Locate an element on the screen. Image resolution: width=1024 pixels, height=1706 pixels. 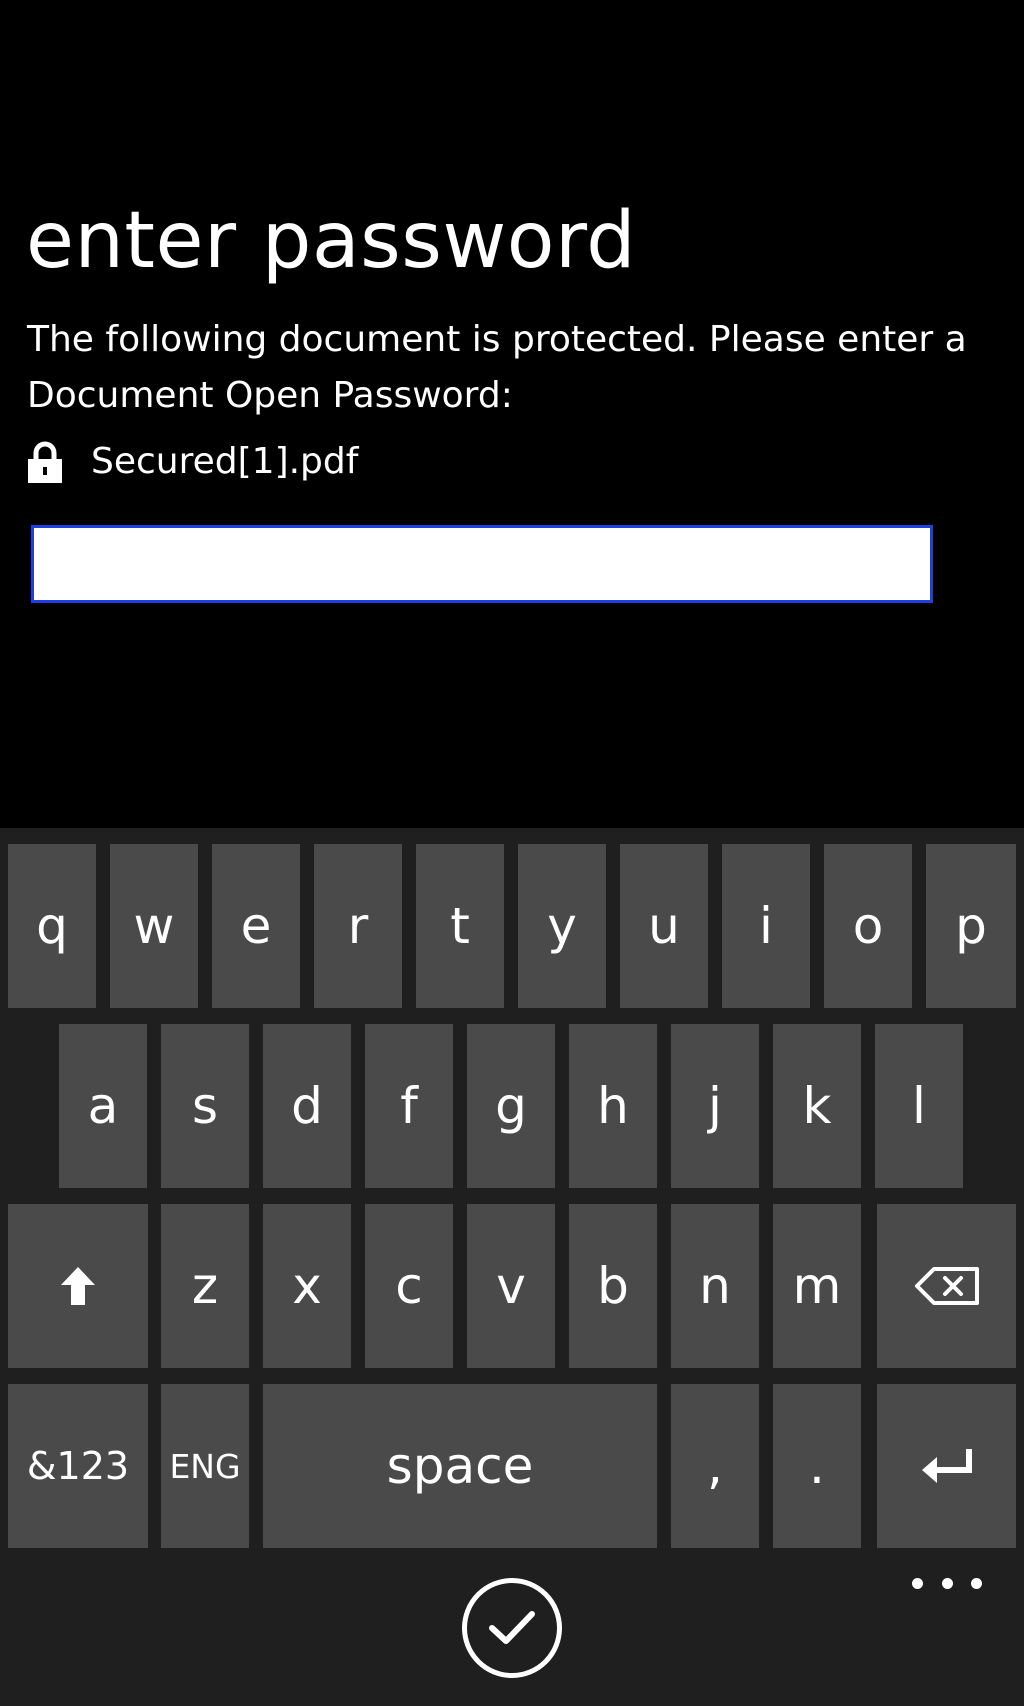
key-u: u is located at coordinates (664, 926).